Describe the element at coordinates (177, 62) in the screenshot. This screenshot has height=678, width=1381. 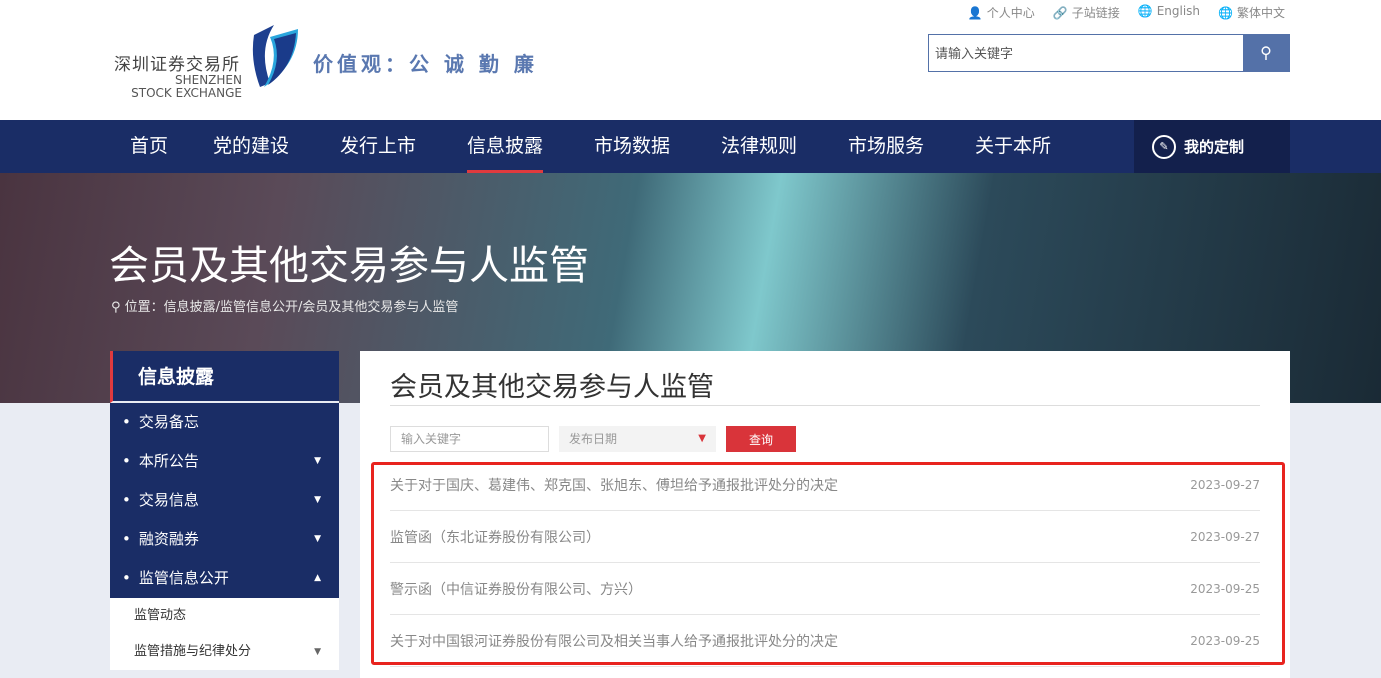
I see `logo-text: 深圳证券交易所` at that location.